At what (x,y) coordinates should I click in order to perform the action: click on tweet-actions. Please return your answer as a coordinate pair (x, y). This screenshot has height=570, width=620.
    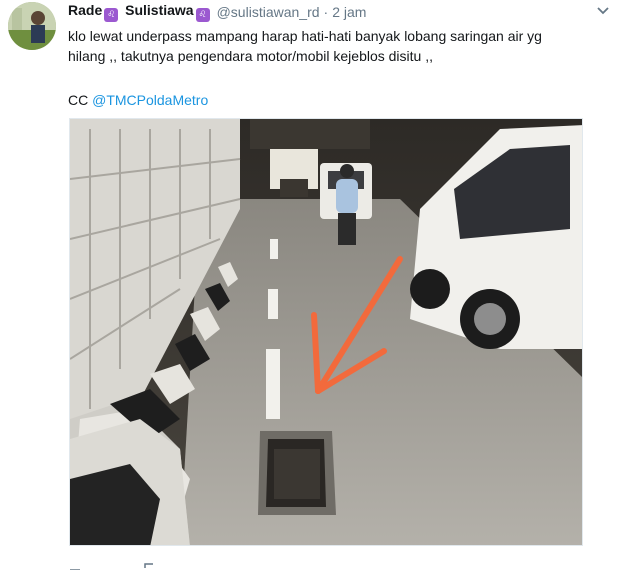
    Looking at the image, I should click on (218, 566).